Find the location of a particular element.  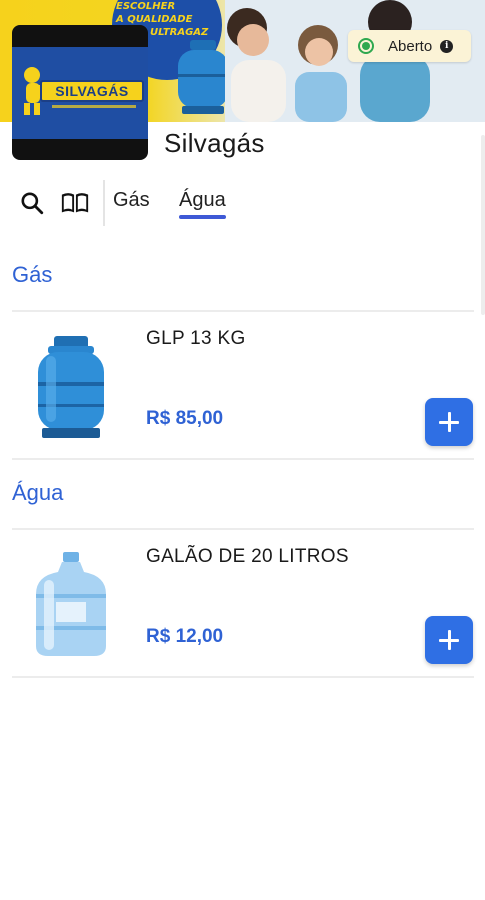

store-name: Silvagás is located at coordinates (214, 143).